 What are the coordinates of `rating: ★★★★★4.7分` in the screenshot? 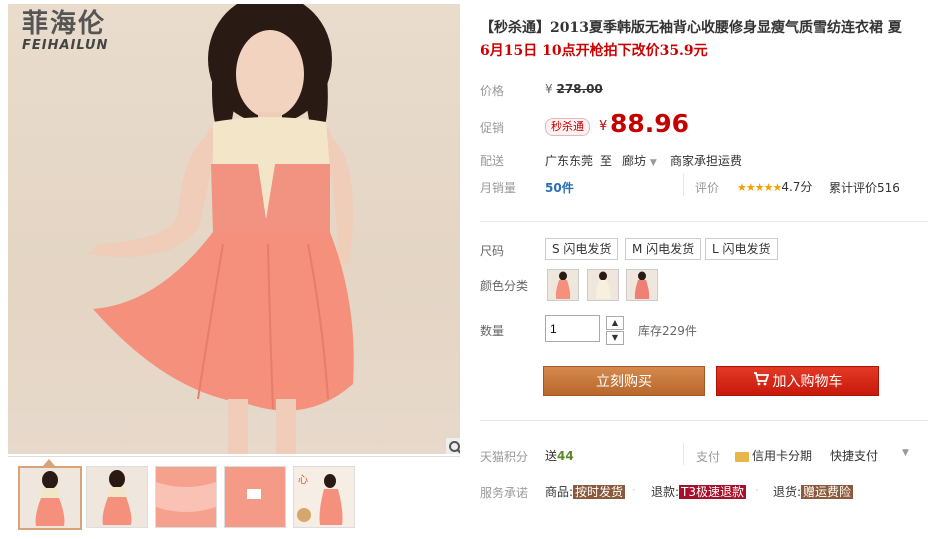 It's located at (774, 186).